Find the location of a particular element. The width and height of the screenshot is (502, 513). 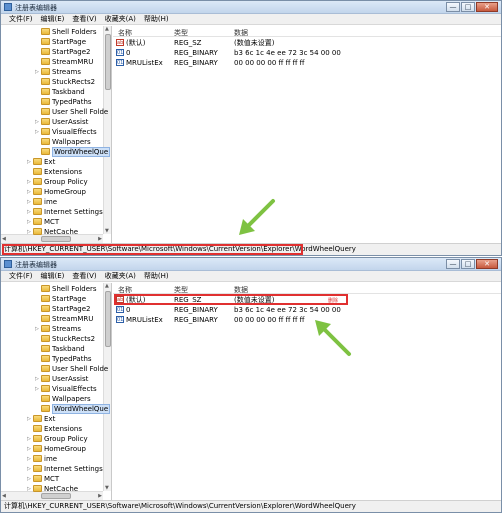

value-row: ab (默认) REG_SZ (数值未设置) is located at coordinates (307, 43).